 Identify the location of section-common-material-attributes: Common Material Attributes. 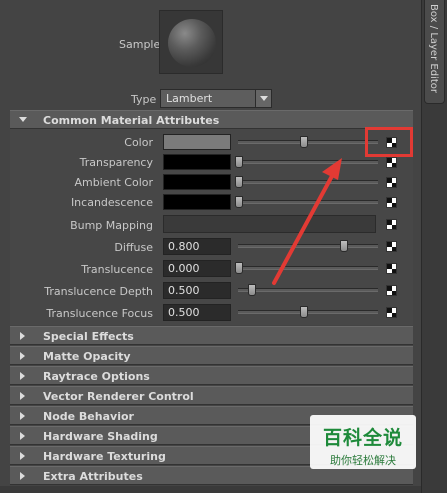
(211, 119).